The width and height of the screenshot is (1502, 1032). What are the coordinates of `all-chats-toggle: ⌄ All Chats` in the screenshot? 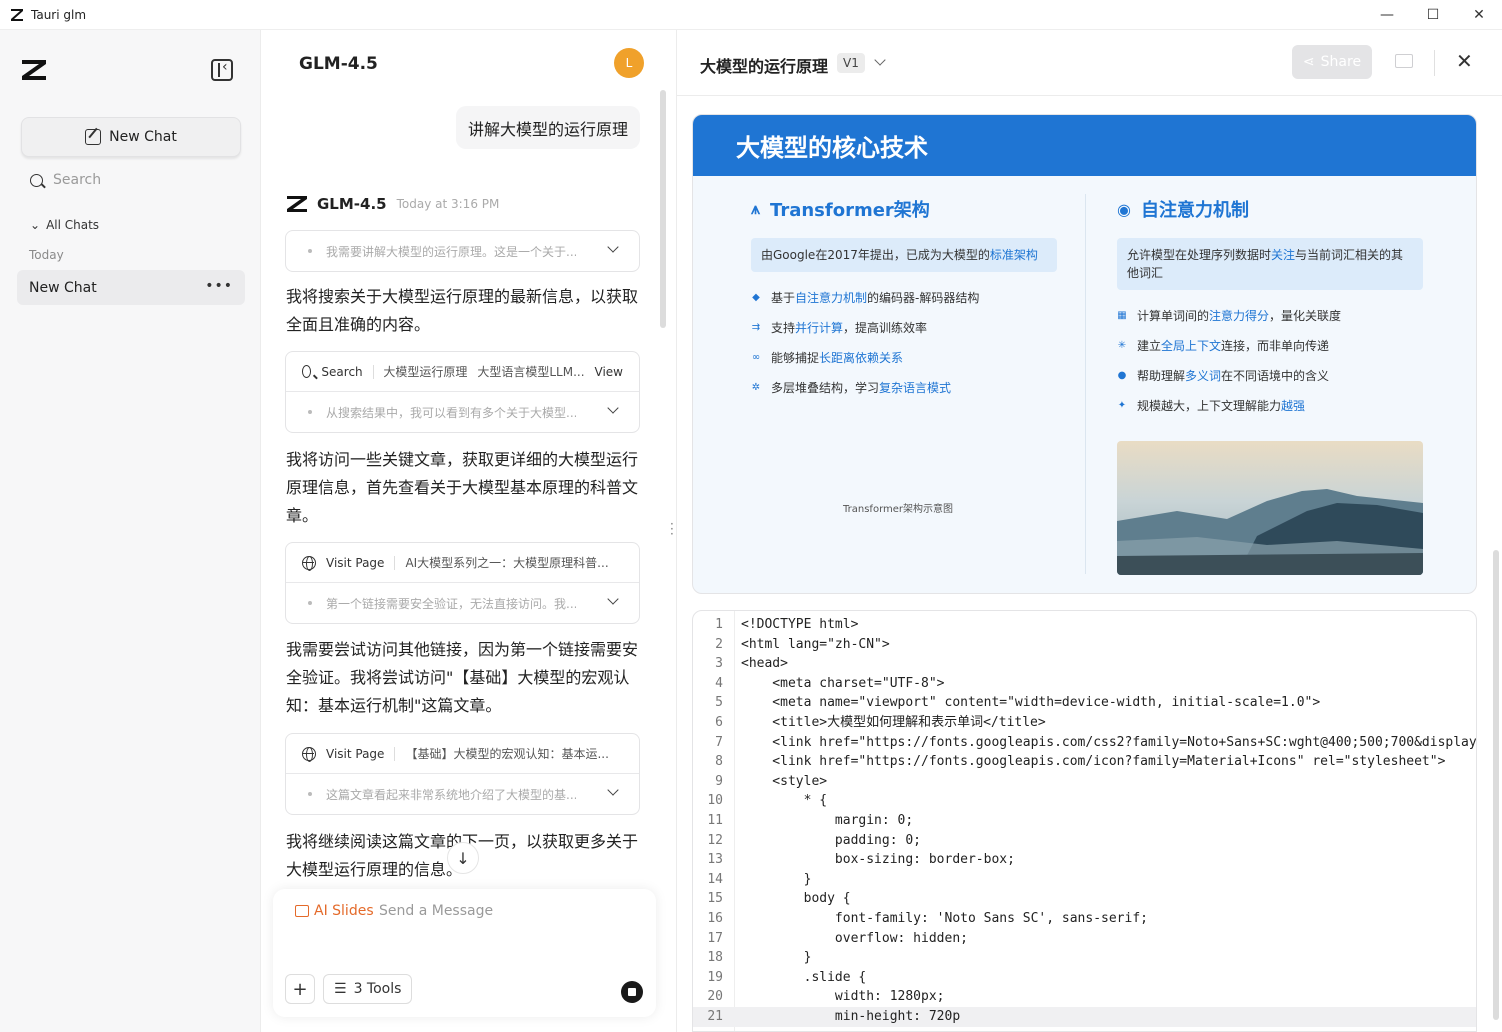 It's located at (64, 225).